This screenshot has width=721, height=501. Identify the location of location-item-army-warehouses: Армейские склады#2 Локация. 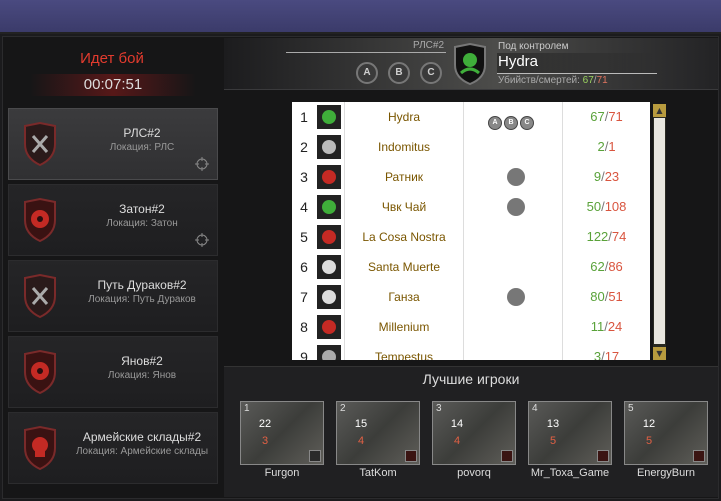
(113, 448).